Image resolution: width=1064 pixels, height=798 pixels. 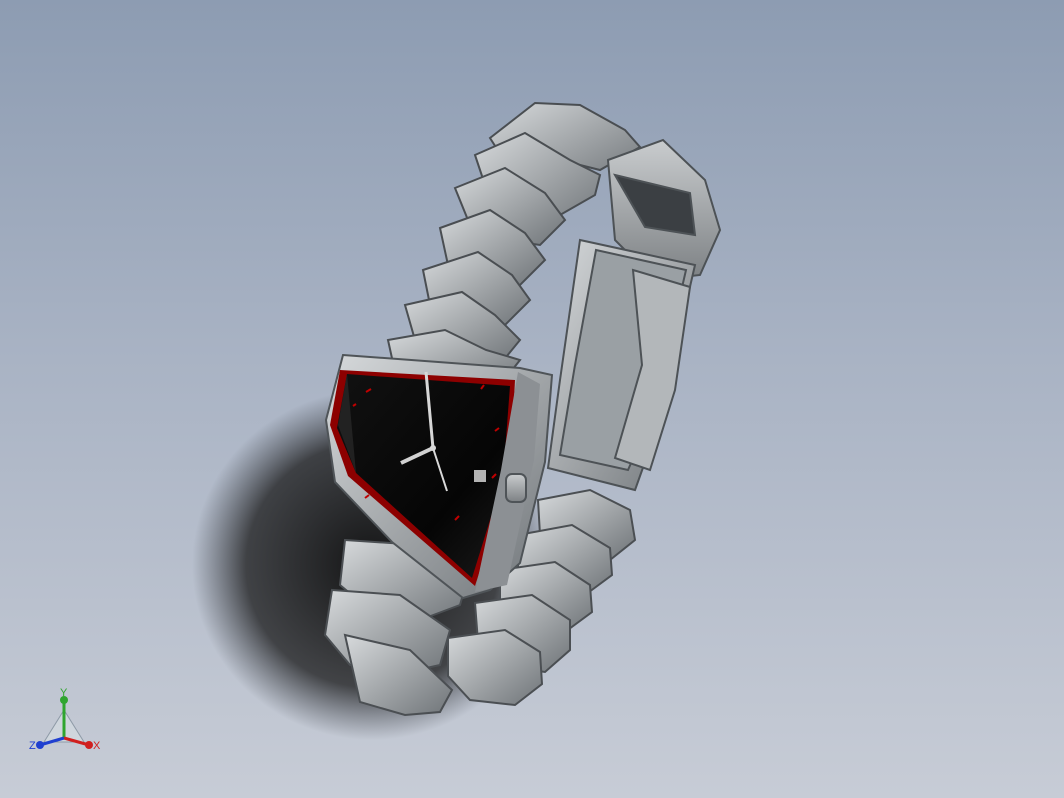 What do you see at coordinates (89, 745) in the screenshot?
I see `x-axis-tip` at bounding box center [89, 745].